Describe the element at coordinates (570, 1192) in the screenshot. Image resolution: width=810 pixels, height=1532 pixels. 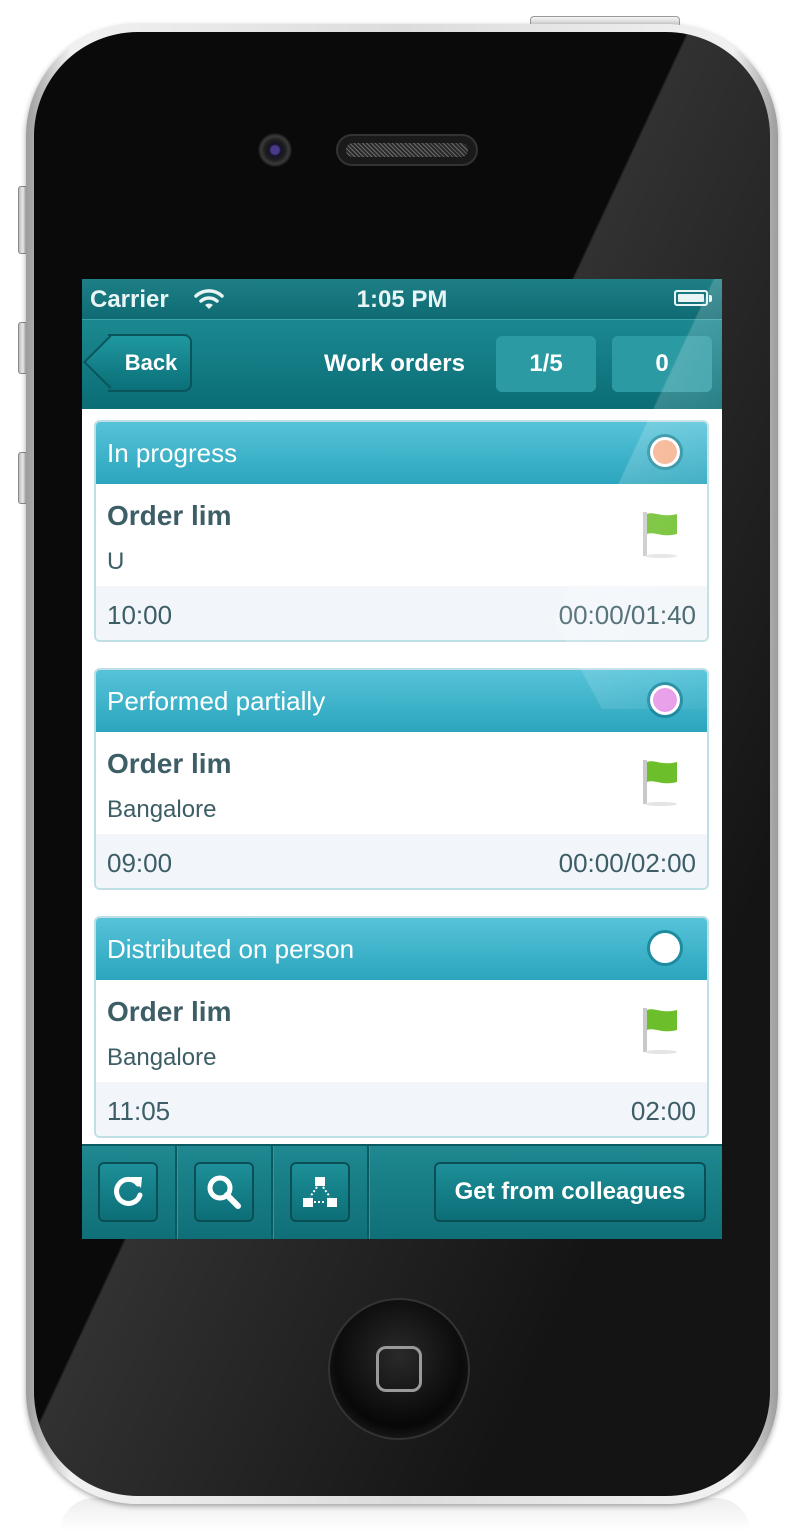
I see `get-from-colleagues-button: Get from colleagues` at that location.